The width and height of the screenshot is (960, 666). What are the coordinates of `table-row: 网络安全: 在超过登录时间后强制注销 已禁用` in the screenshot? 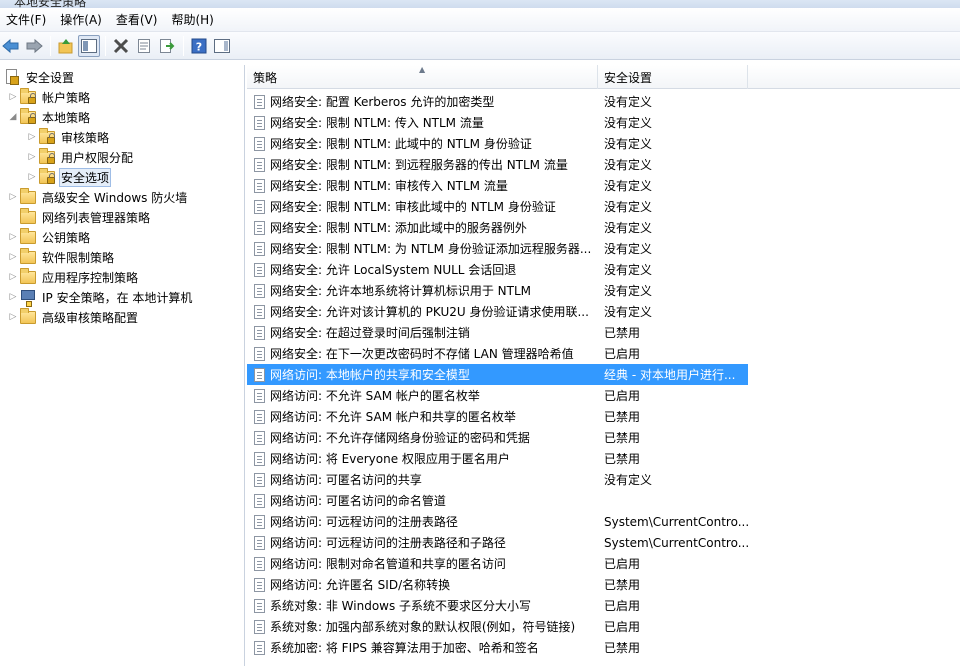 It's located at (497, 332).